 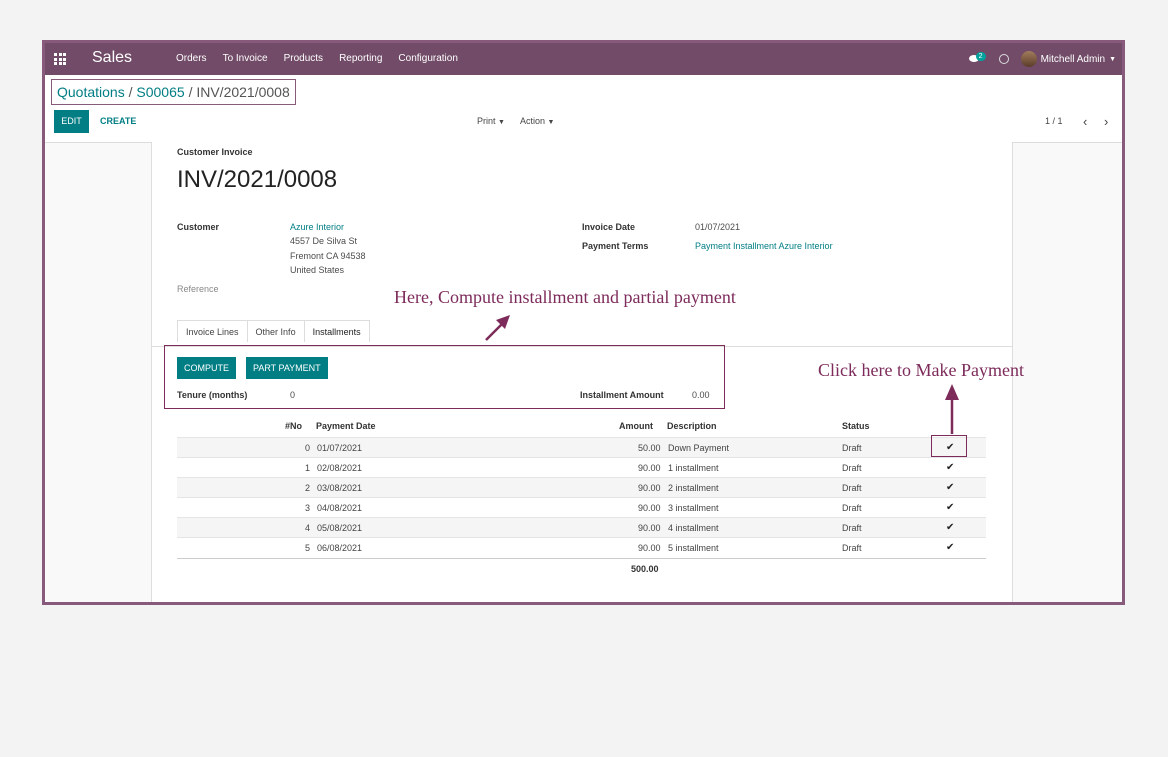 I want to click on row-description: 5 installment, so click(x=693, y=548).